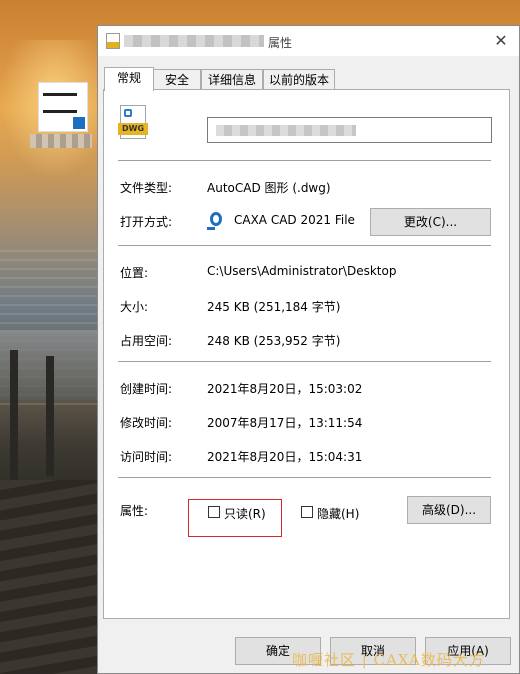  Describe the element at coordinates (216, 220) in the screenshot. I see `caxa-app-icon` at that location.